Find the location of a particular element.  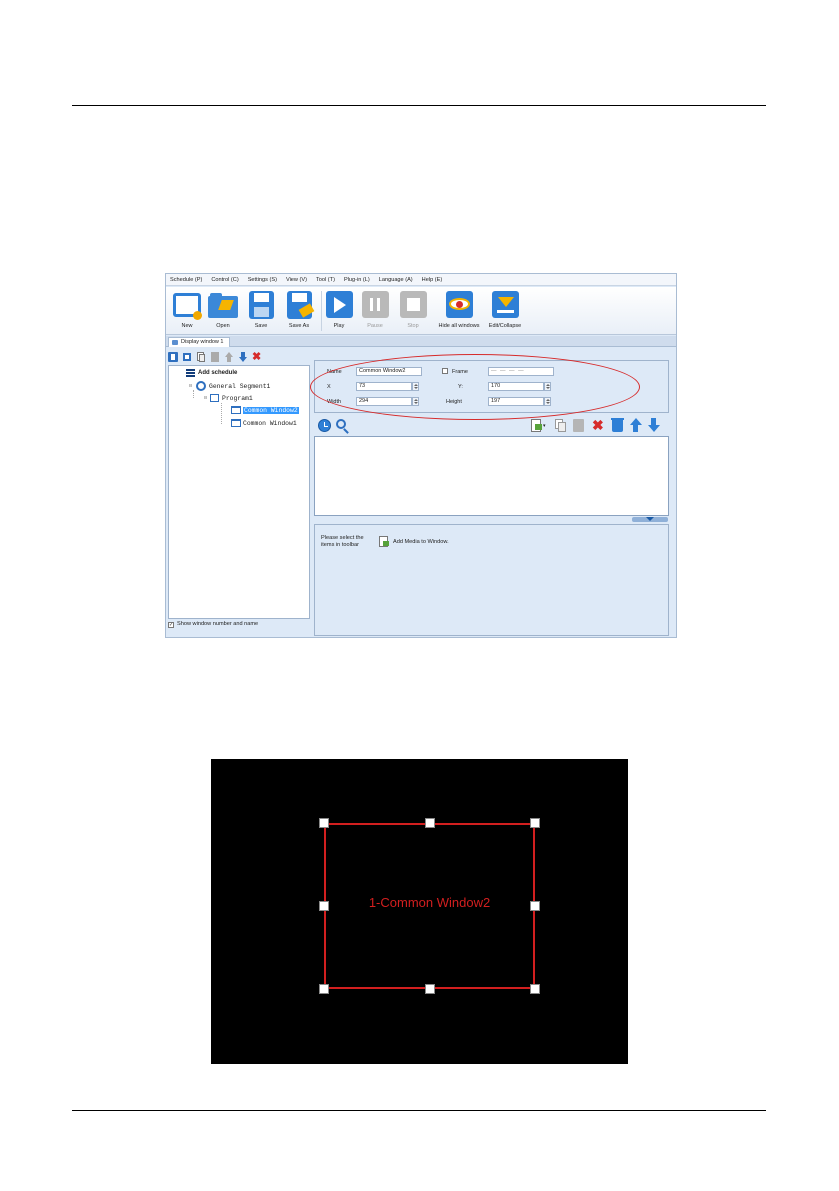

new-button: New is located at coordinates (187, 309).